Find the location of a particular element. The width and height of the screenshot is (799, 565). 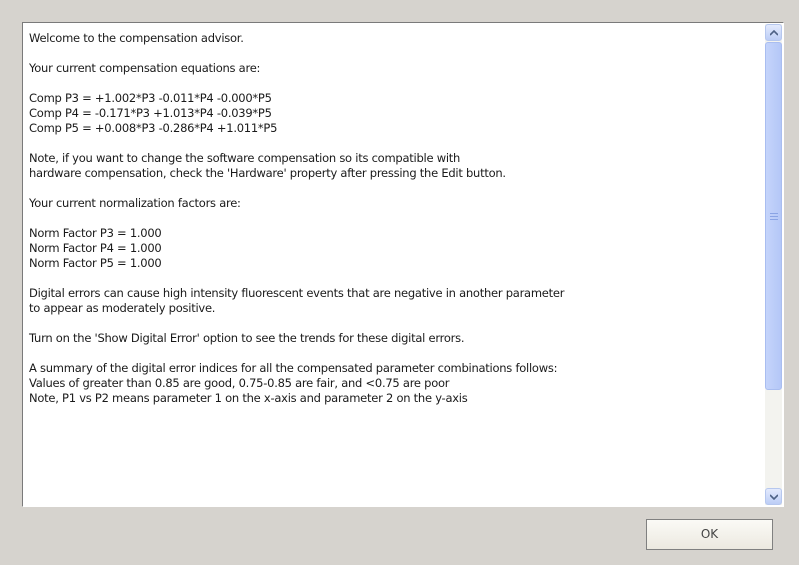

chevron-up-icon is located at coordinates (774, 33).